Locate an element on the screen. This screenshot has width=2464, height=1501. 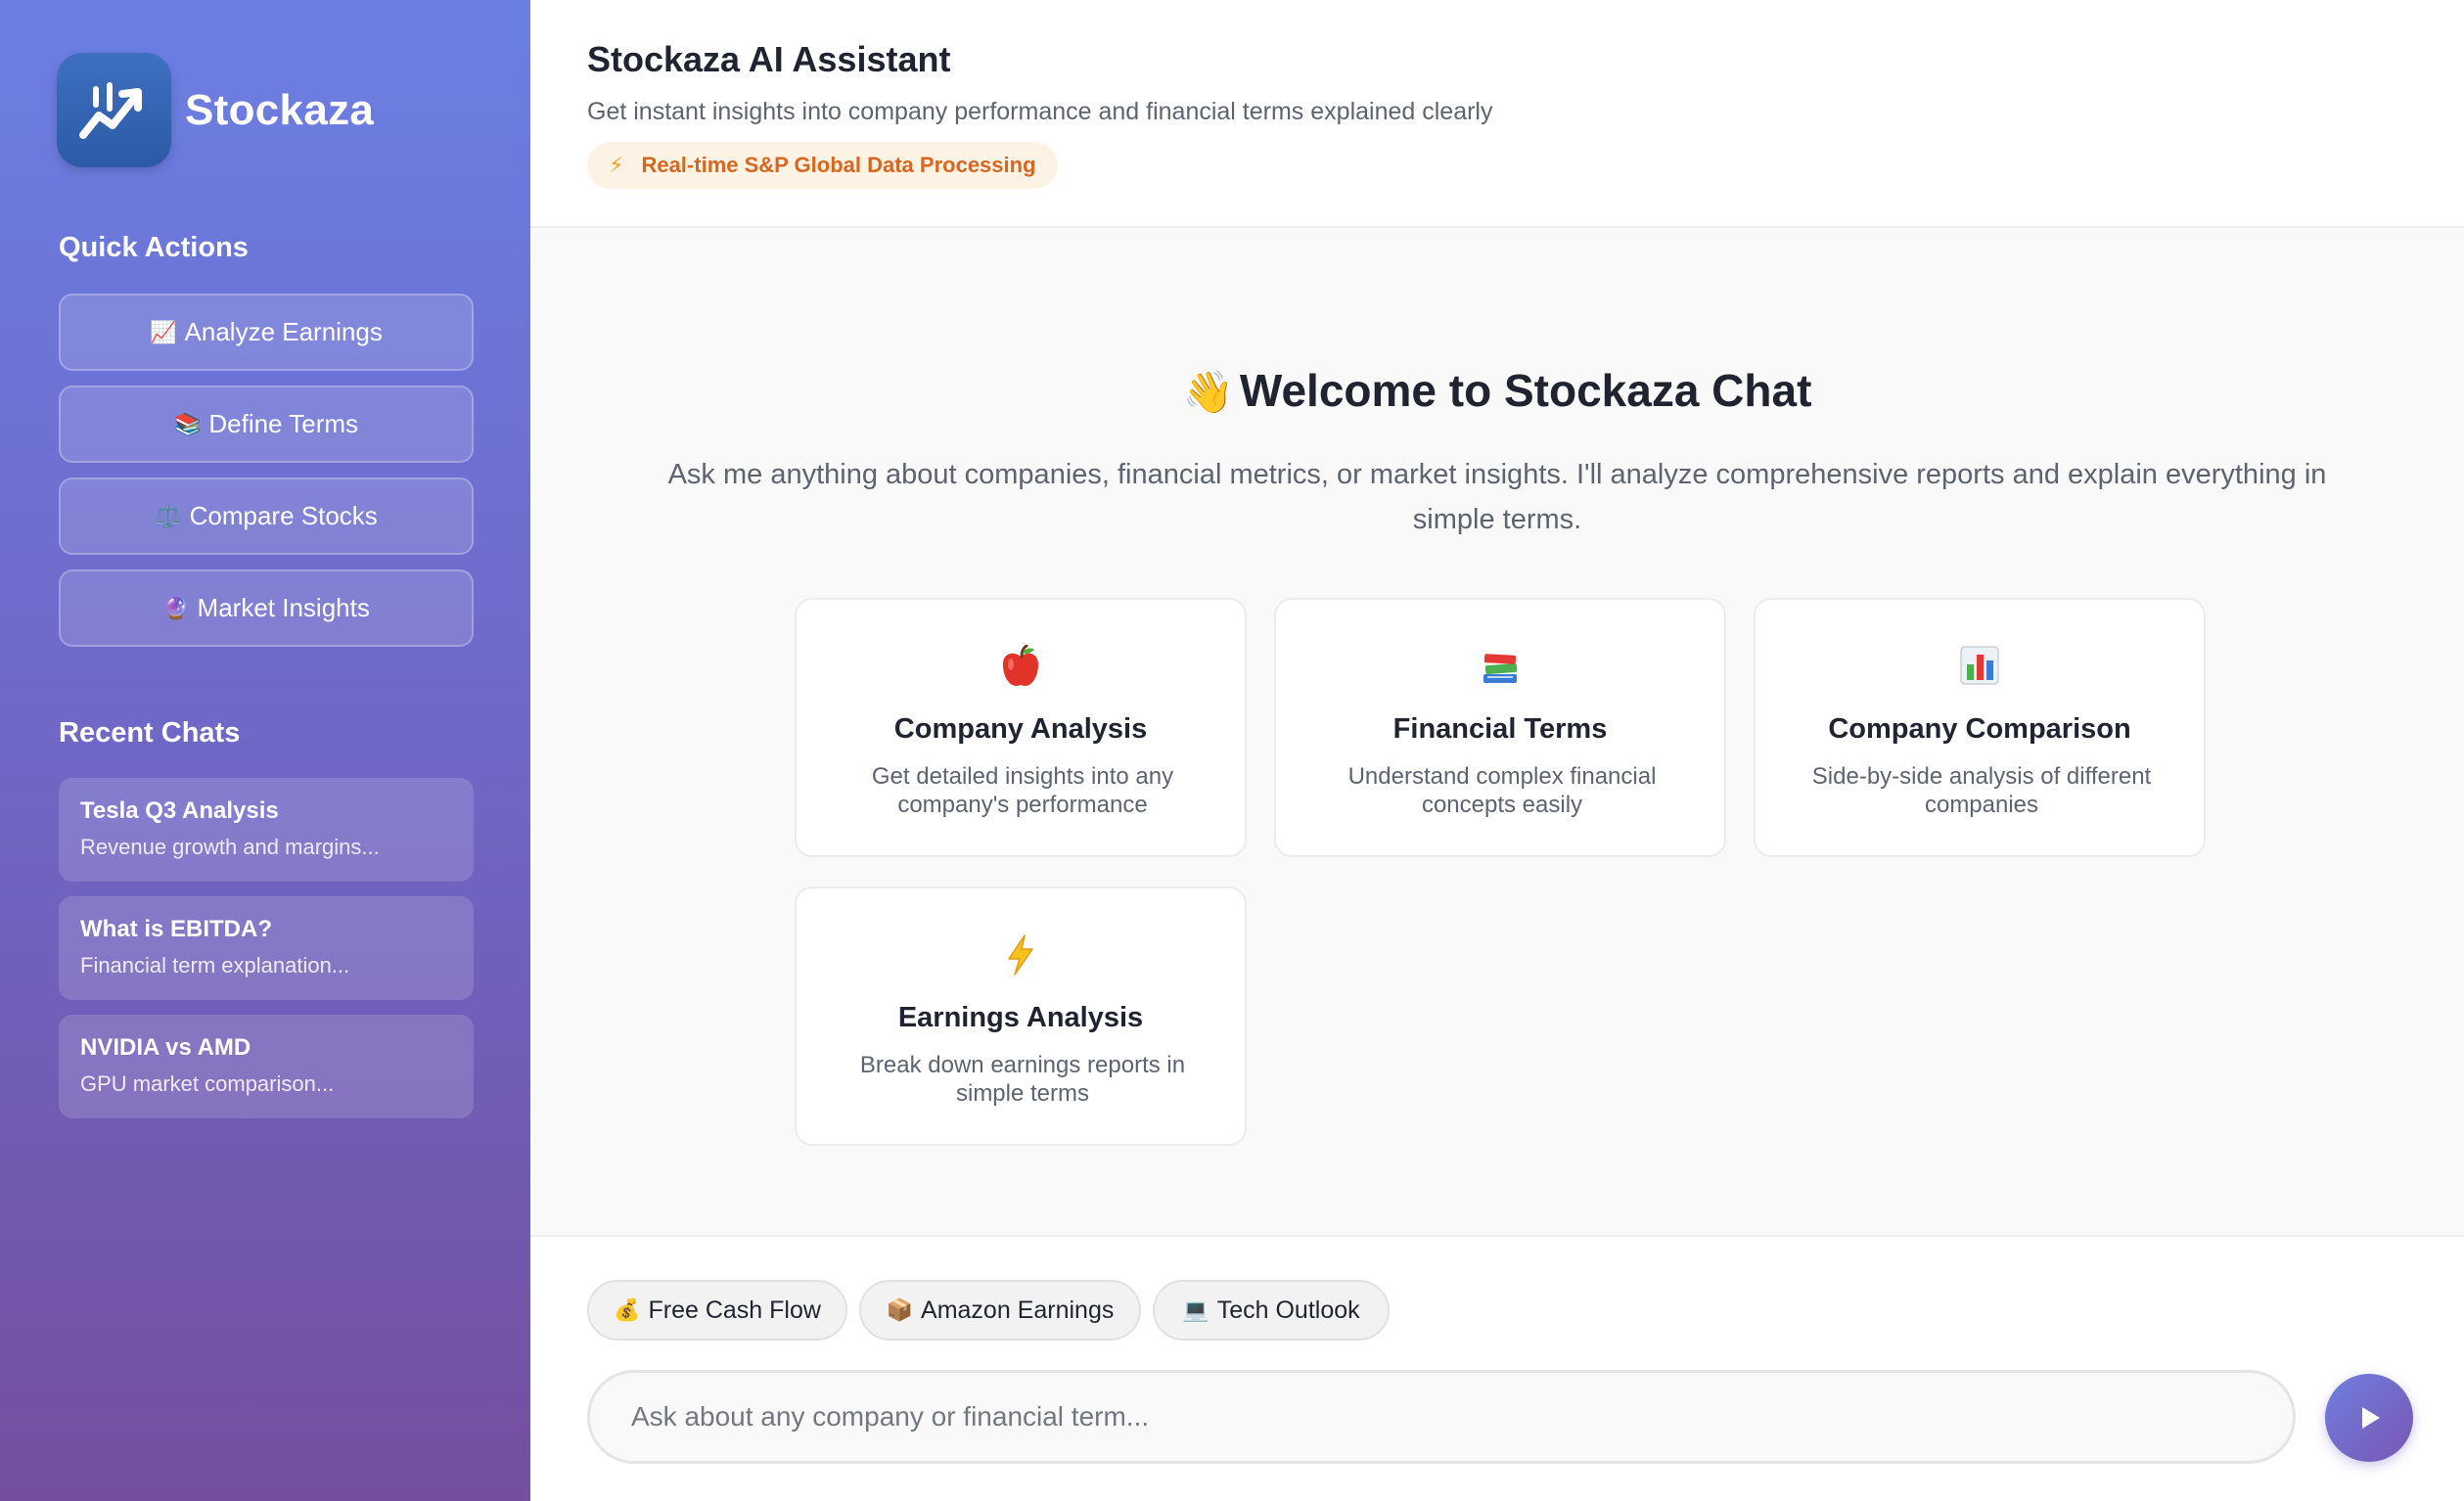
play-icon is located at coordinates (2371, 1418).